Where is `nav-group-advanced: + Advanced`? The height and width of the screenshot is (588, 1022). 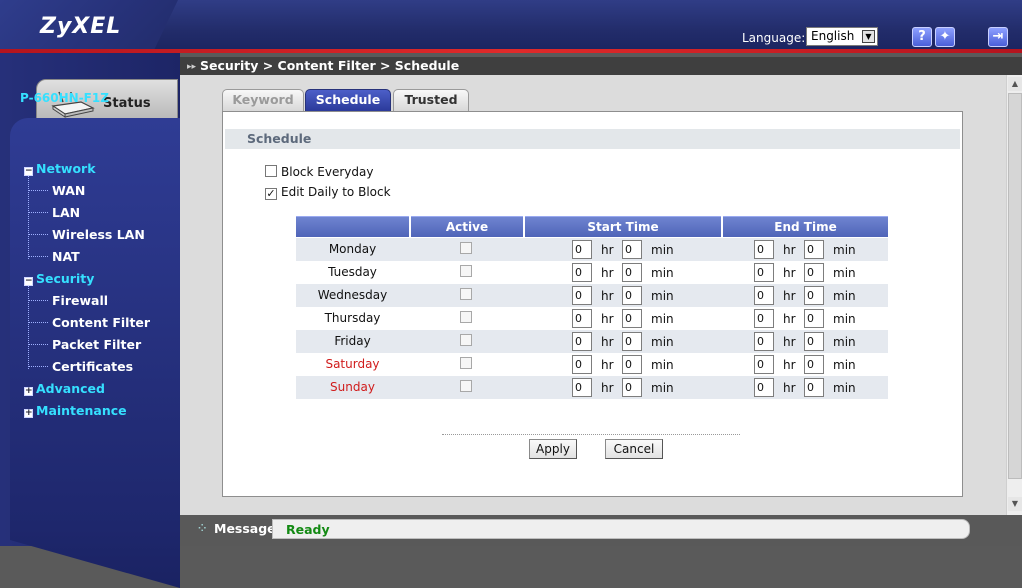
nav-group-advanced: + Advanced is located at coordinates (64, 388).